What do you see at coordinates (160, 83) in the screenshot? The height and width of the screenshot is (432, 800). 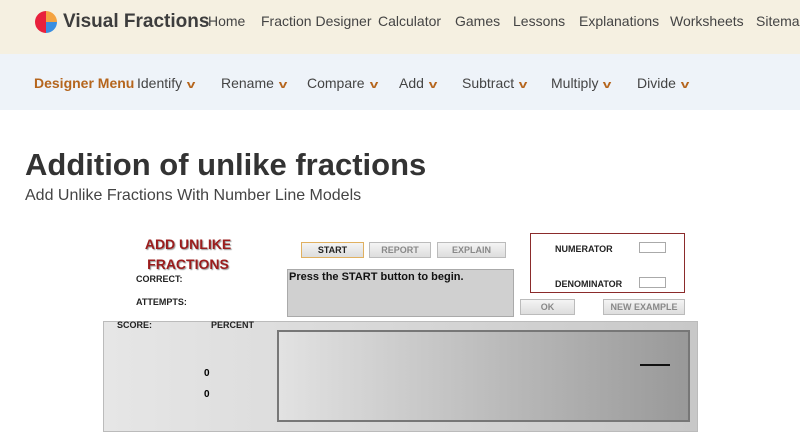 I see `submenu-label: Identify` at bounding box center [160, 83].